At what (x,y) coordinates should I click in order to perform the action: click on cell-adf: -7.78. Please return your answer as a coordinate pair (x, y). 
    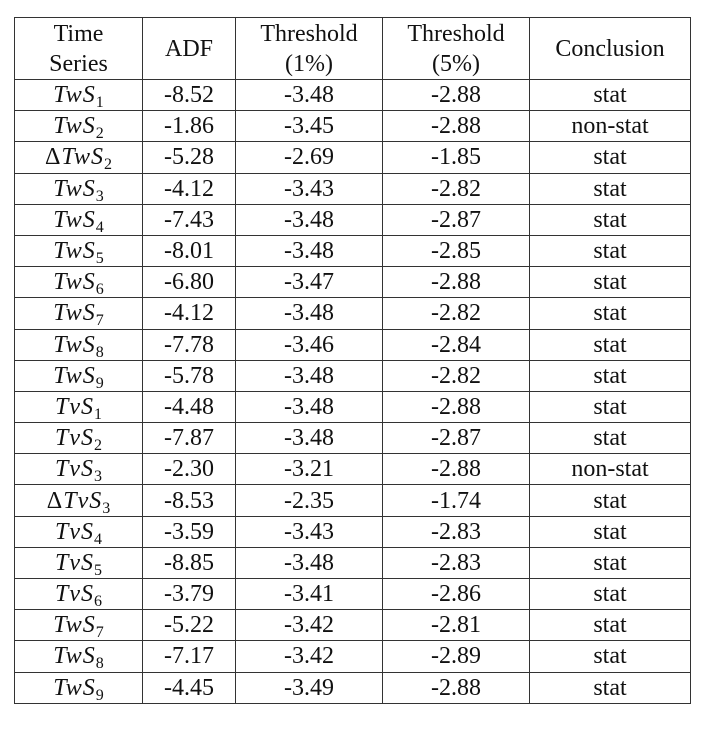
    Looking at the image, I should click on (189, 344).